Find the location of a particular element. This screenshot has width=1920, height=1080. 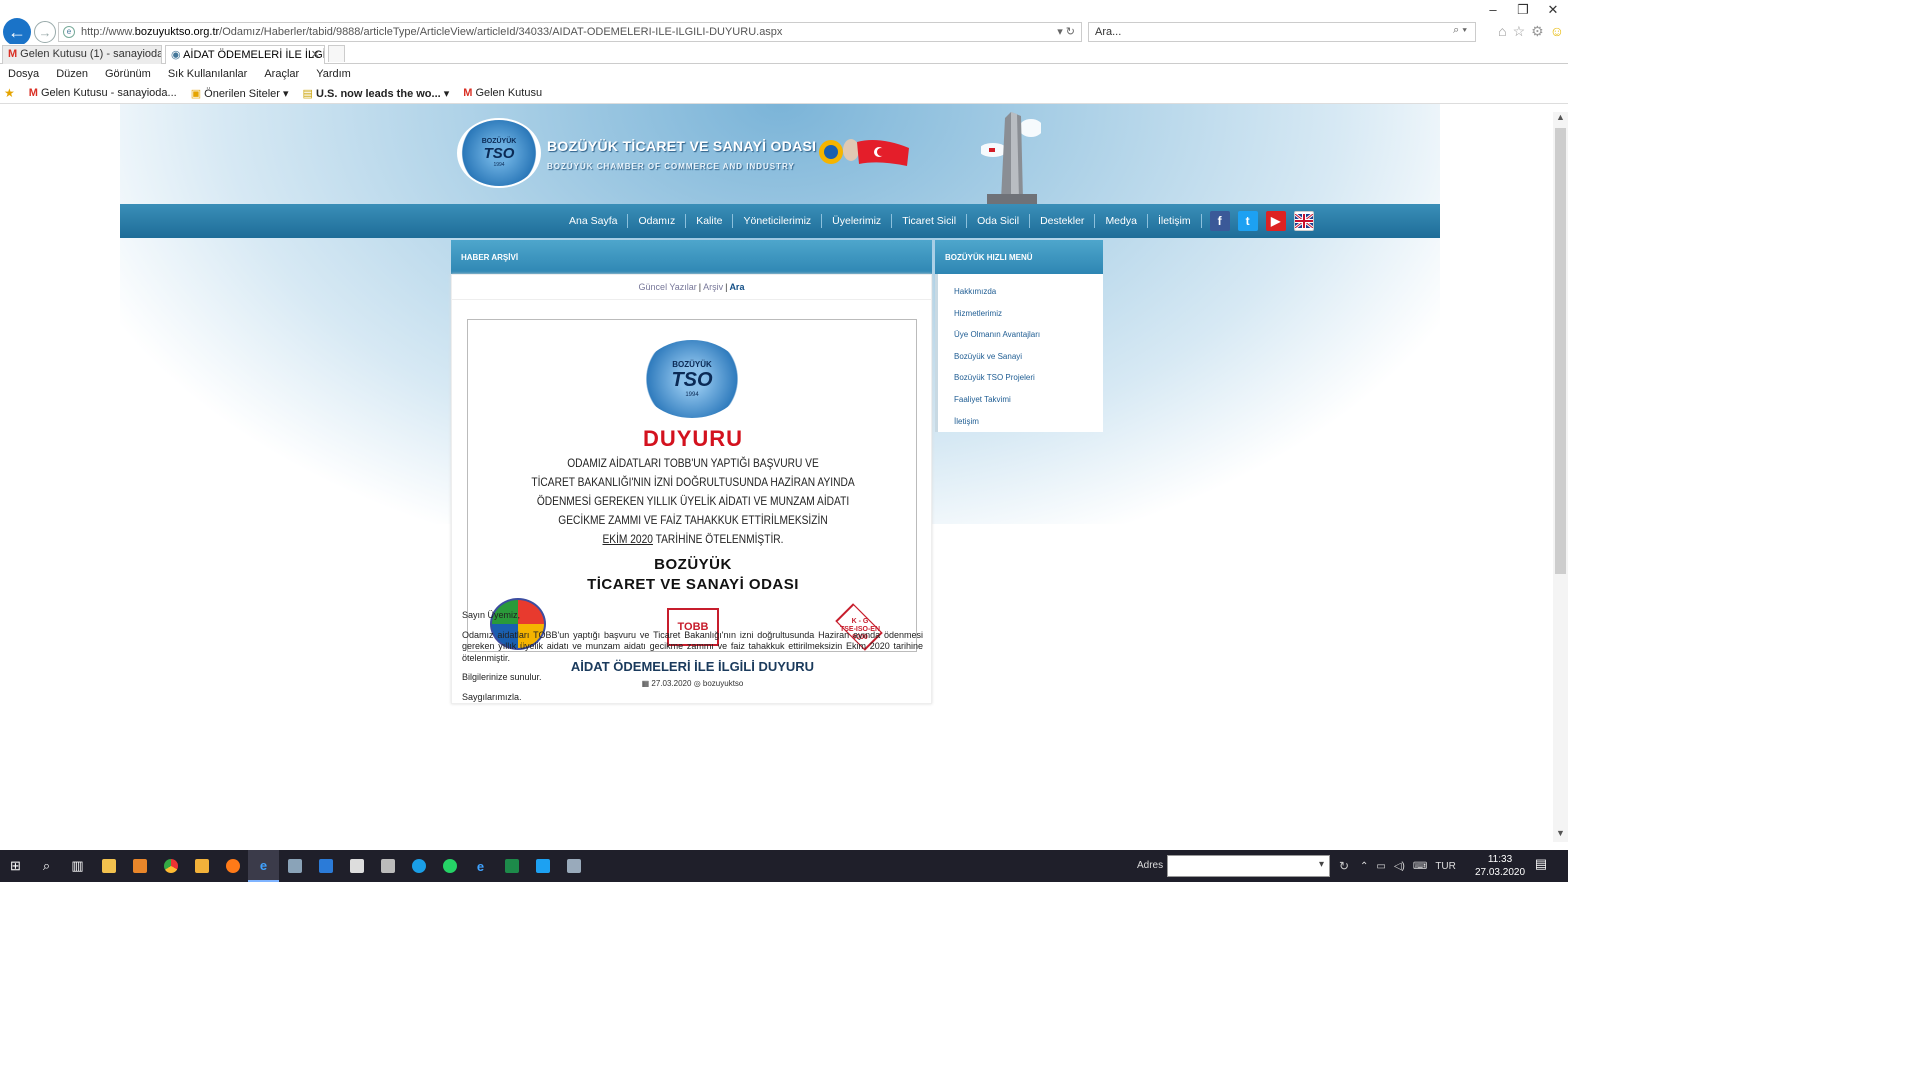

network-icon: ▭ is located at coordinates (1380, 866).